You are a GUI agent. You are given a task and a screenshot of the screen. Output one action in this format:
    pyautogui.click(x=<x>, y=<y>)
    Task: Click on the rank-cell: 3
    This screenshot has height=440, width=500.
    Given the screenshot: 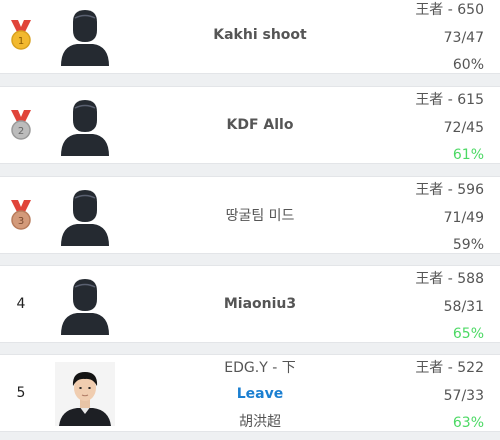 What is the action you would take?
    pyautogui.click(x=21, y=215)
    